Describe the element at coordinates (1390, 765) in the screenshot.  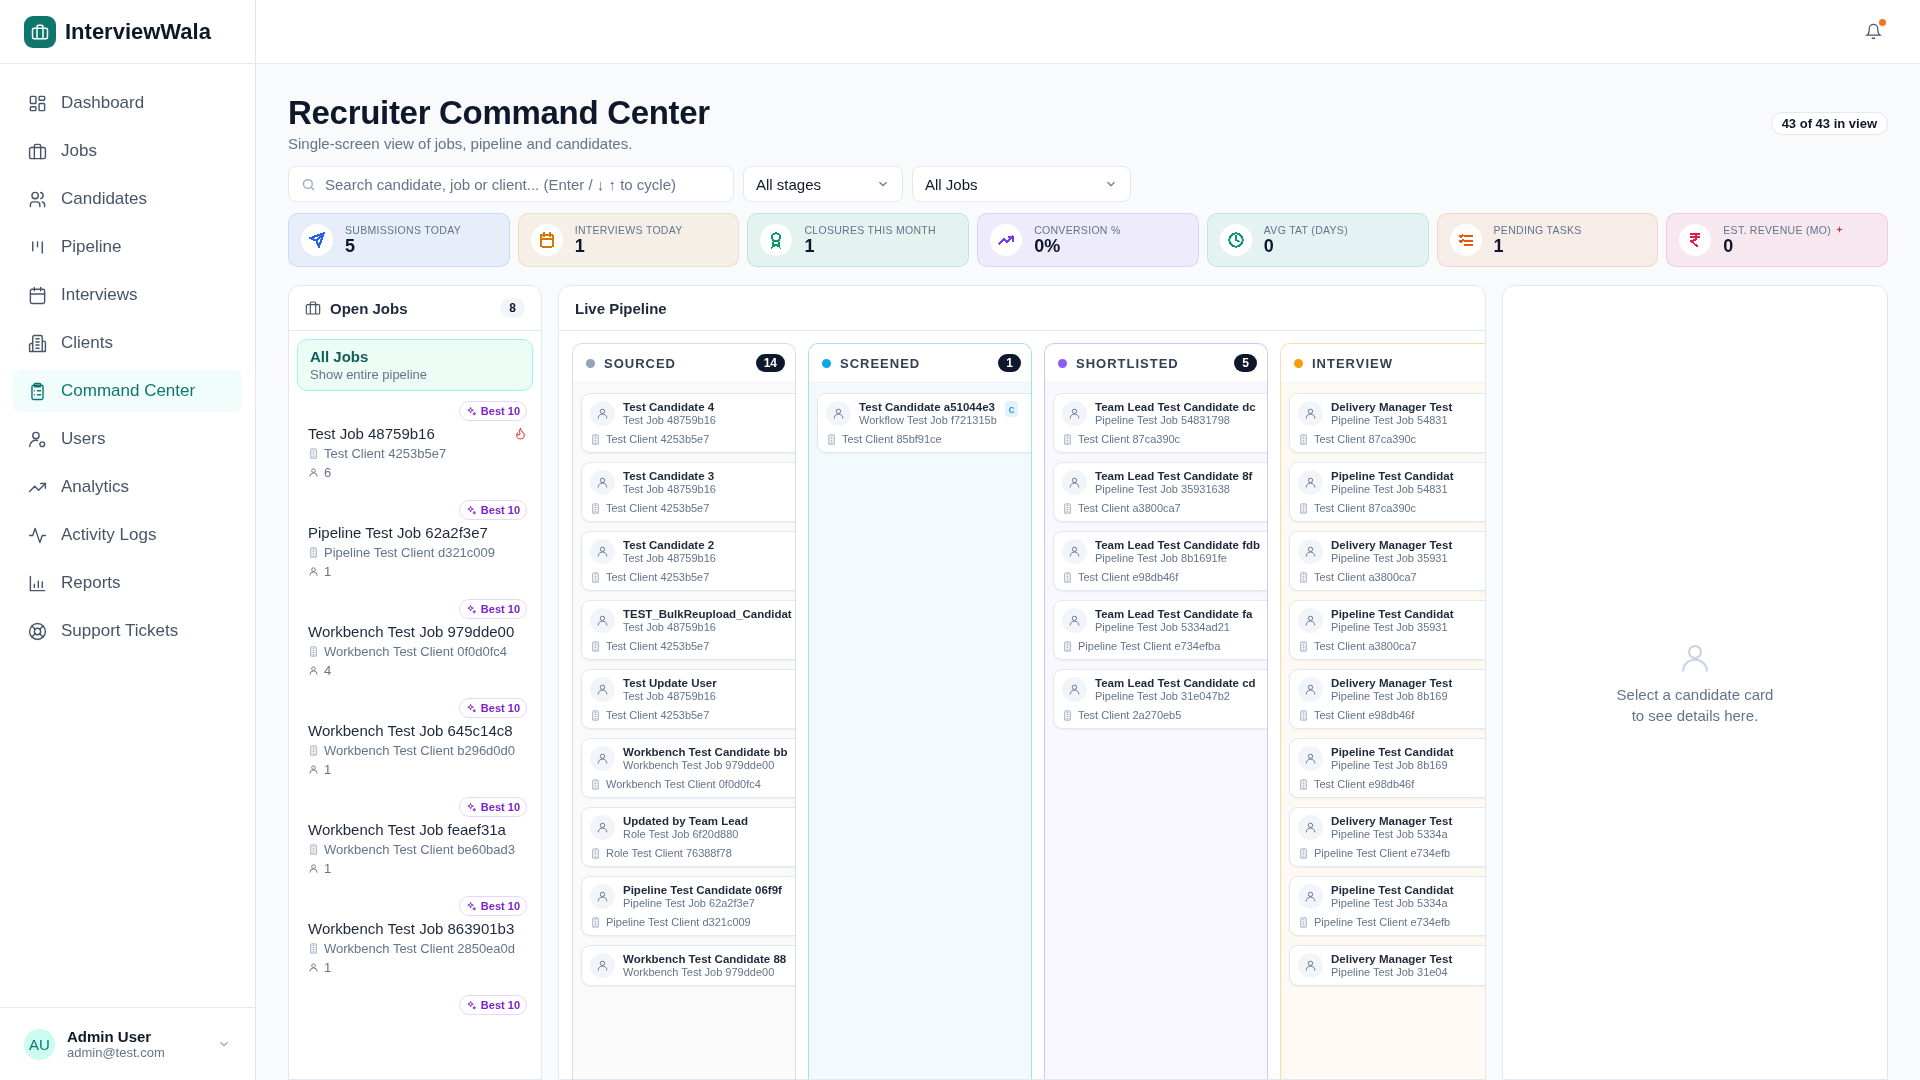
I see `job-name: Pipeline Test Job 8b169` at that location.